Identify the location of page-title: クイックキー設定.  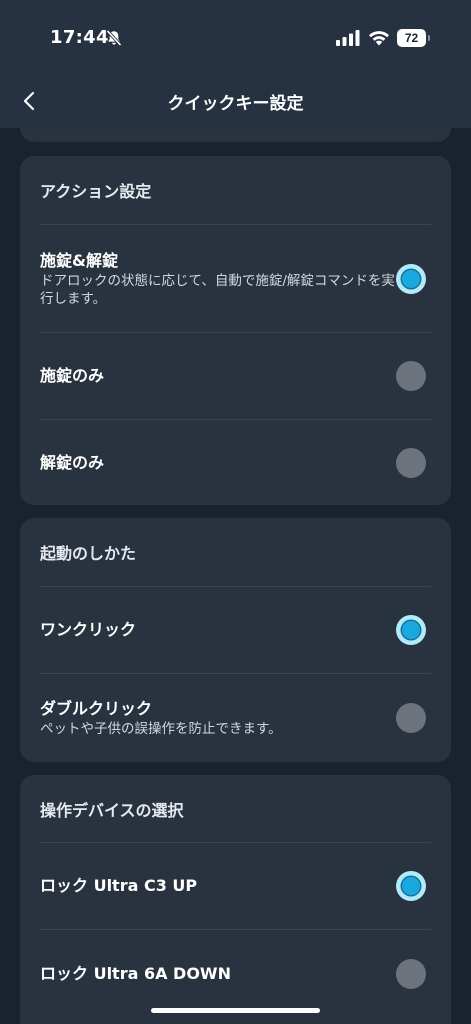
(235, 104).